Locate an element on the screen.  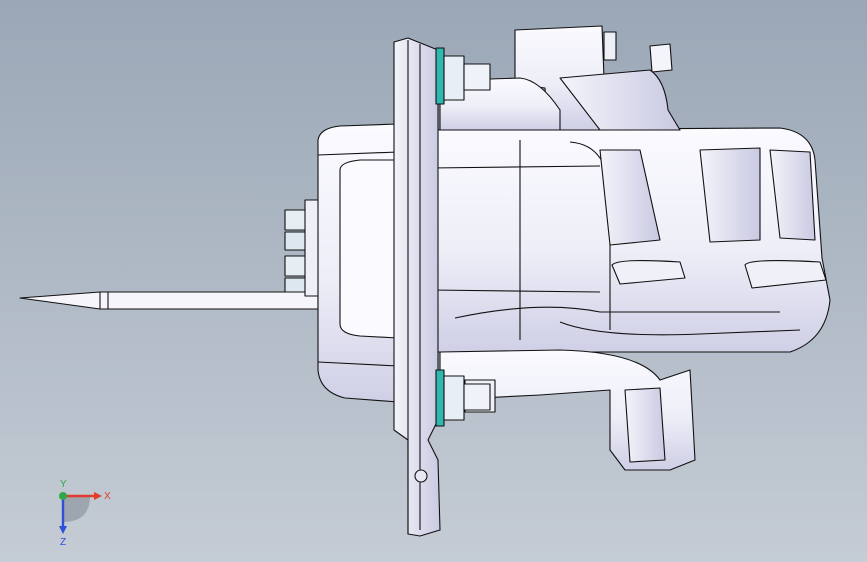
x-axis-label: X is located at coordinates (107, 496).